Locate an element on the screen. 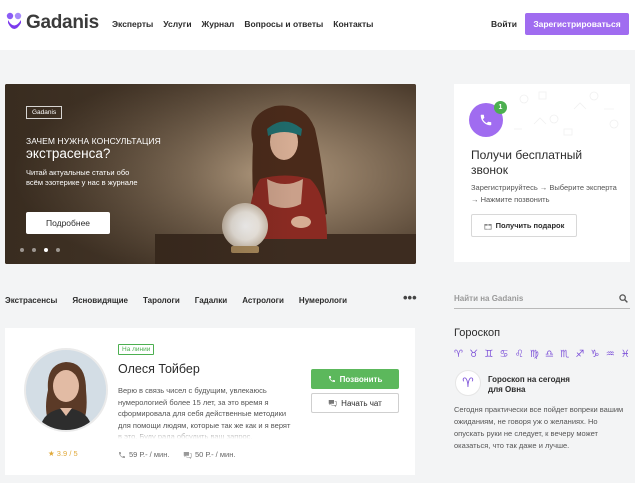 Image resolution: width=635 pixels, height=483 pixels. zodiac-leo-icon: ♌ is located at coordinates (519, 354).